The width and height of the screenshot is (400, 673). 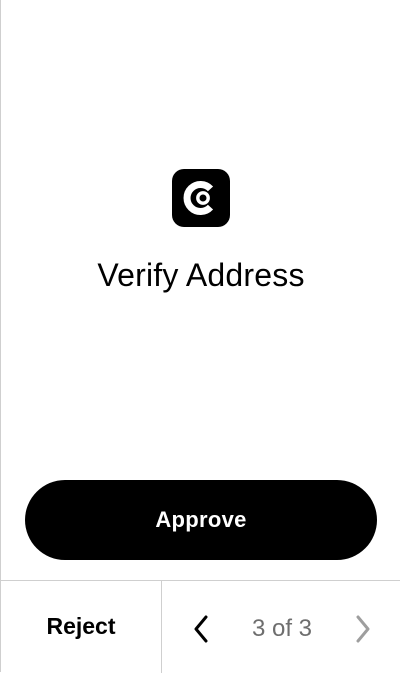 I want to click on page-indicator: 3 of 3, so click(x=282, y=628).